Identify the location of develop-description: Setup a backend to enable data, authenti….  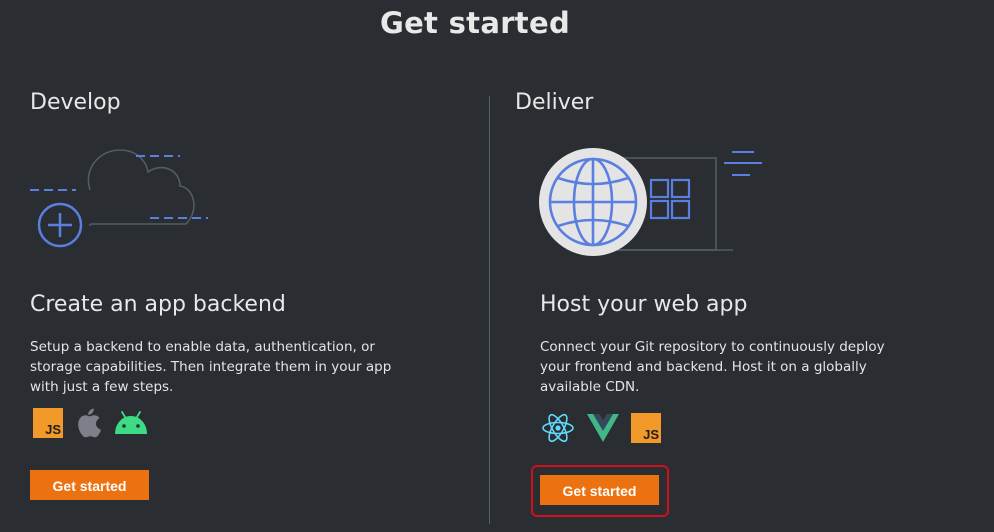
(235, 367).